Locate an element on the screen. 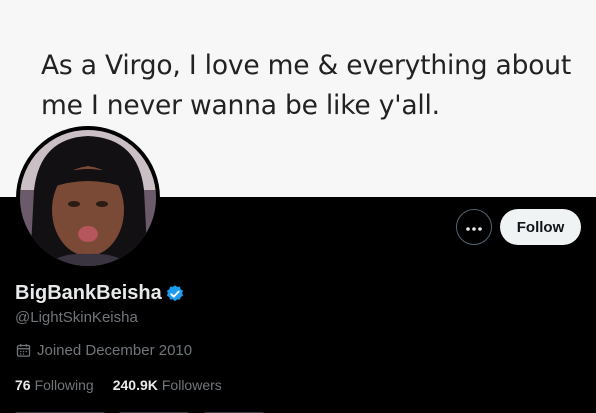  truncated-content is located at coordinates (145, 408).